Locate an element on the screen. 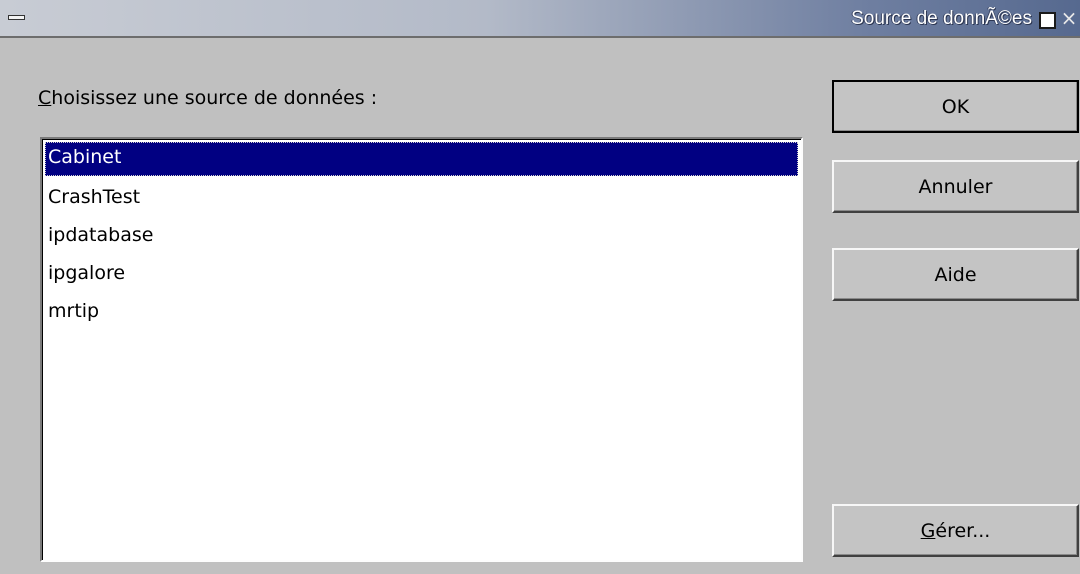 The image size is (1080, 574). list-item-ipdatabase: ipdatabase is located at coordinates (421, 237).